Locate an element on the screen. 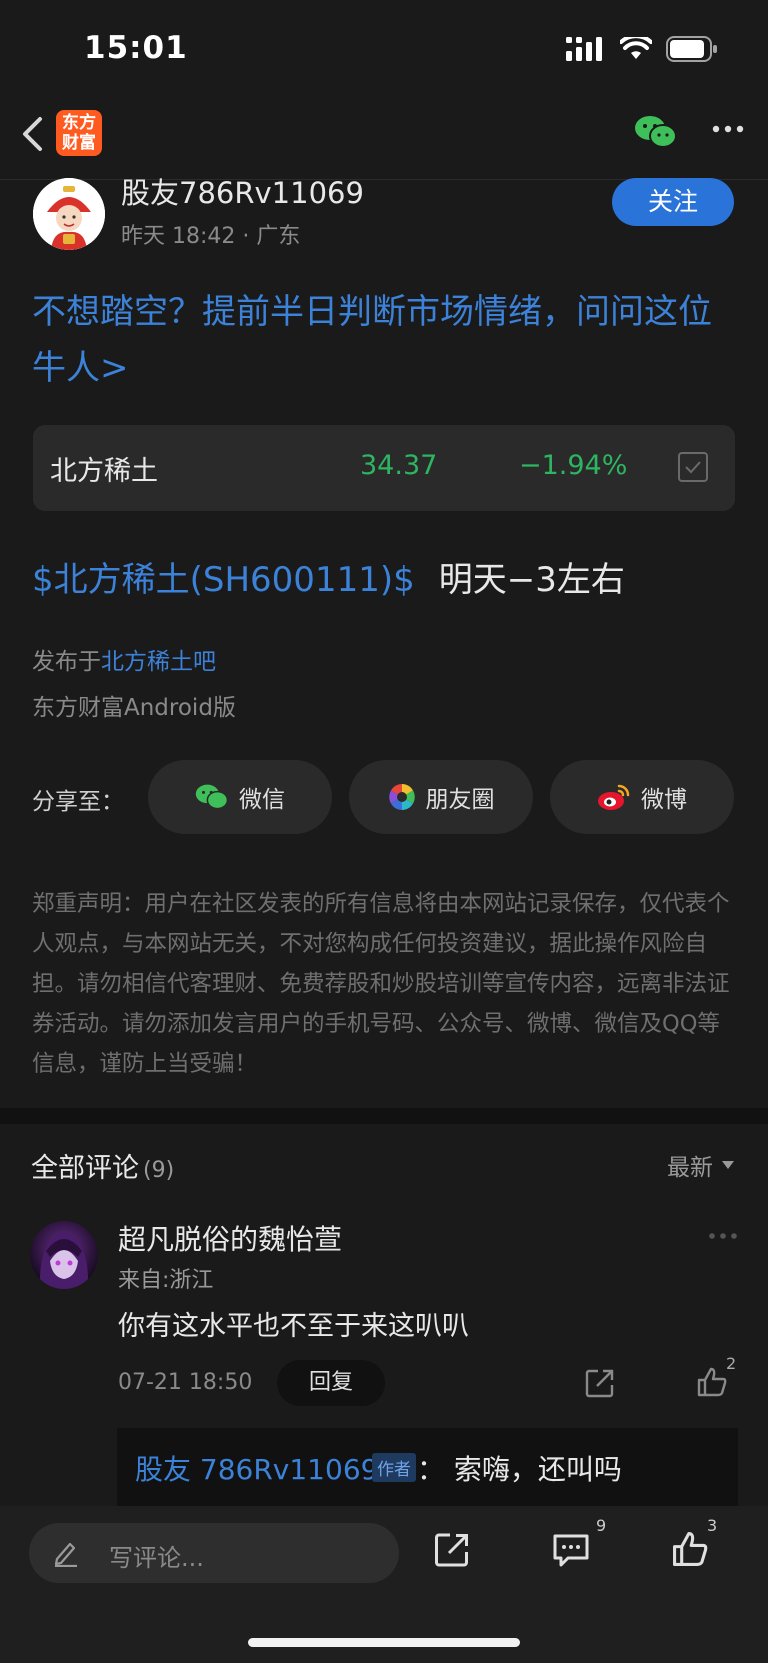 The width and height of the screenshot is (768, 1663). logo-text-bottom: 财富 is located at coordinates (79, 143).